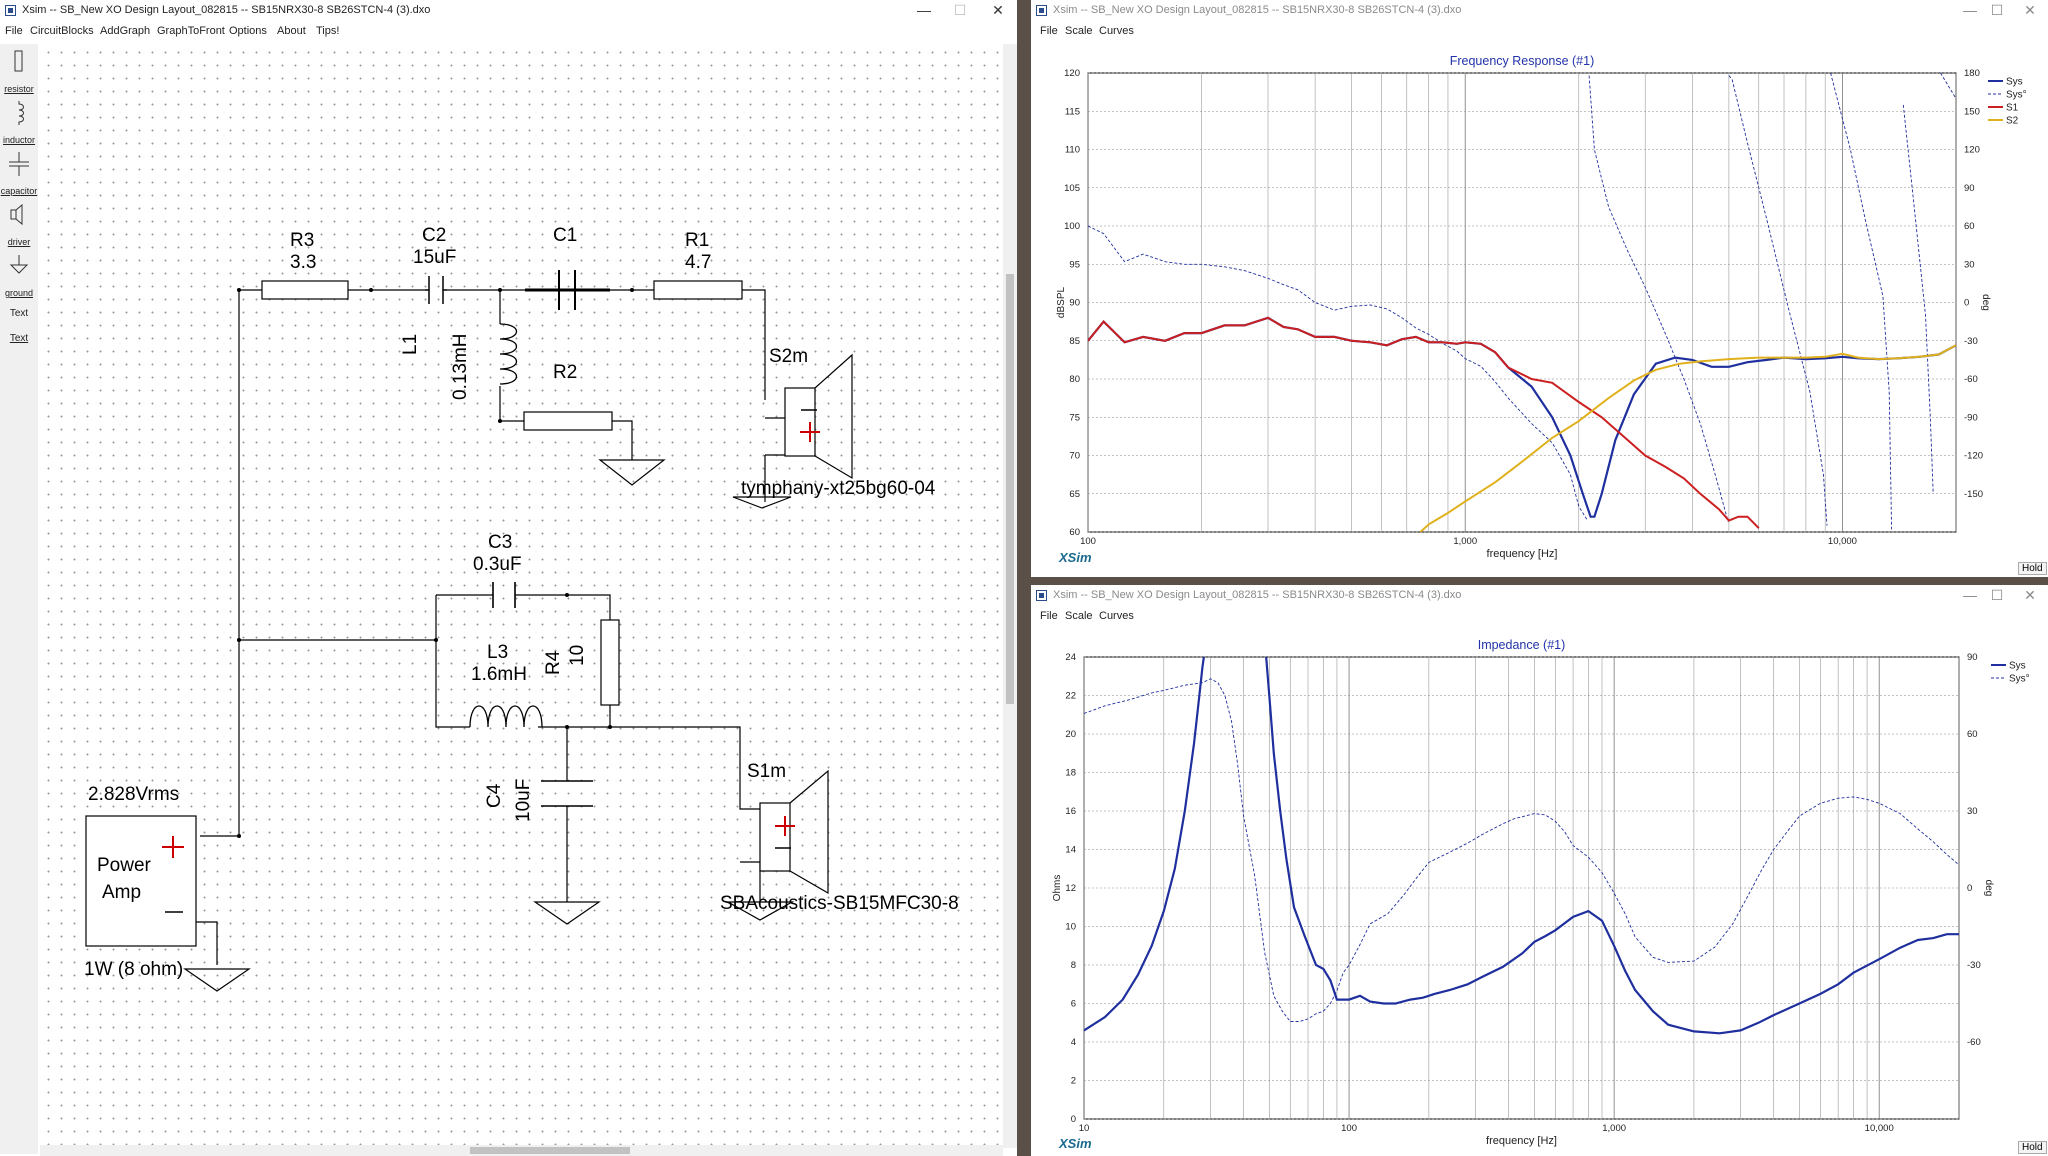 This screenshot has height=1156, width=2048. What do you see at coordinates (565, 235) in the screenshot?
I see `c1-name: C1` at bounding box center [565, 235].